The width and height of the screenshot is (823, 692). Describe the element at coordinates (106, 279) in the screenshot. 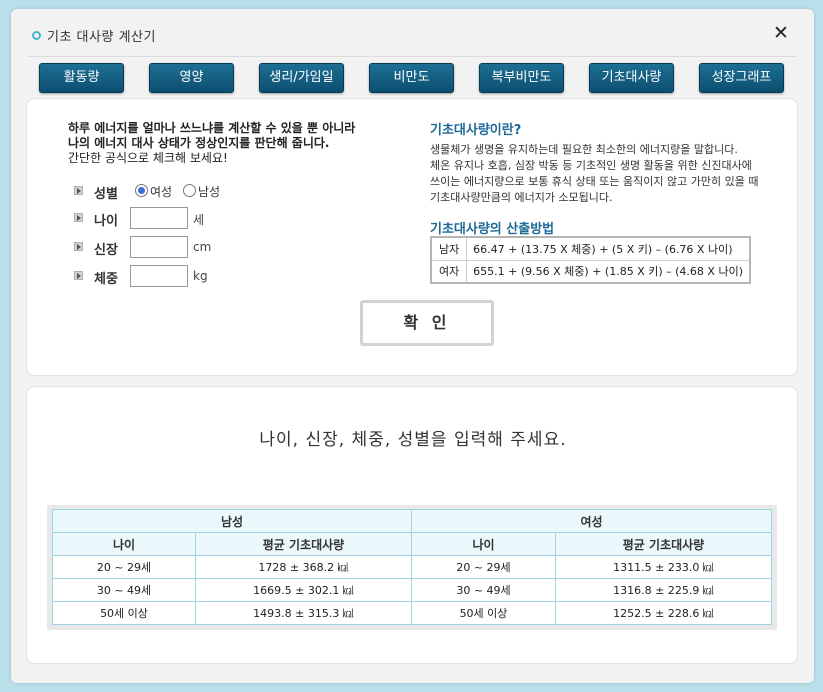

I see `weight-label: 체중` at that location.